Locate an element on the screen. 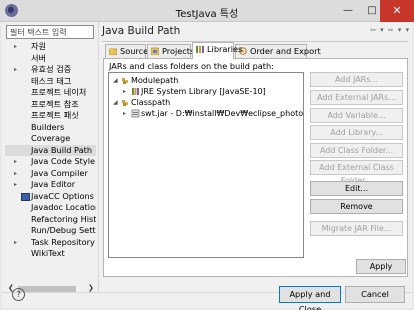 The image size is (414, 310). back-arrow-icon: ⇦ ▾ is located at coordinates (377, 30).